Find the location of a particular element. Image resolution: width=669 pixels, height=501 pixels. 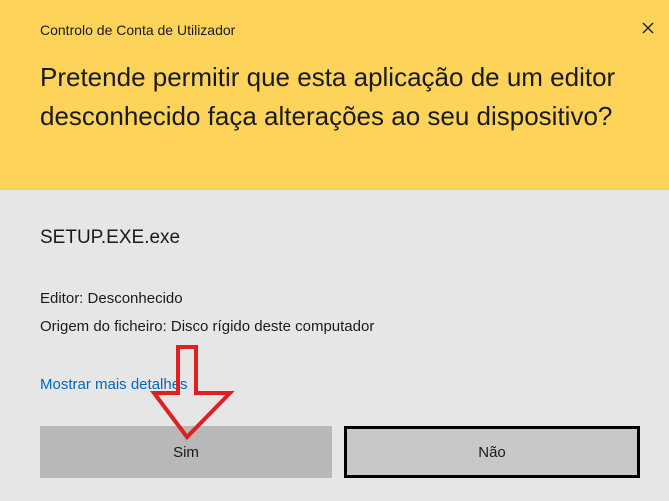

close-button is located at coordinates (648, 28).